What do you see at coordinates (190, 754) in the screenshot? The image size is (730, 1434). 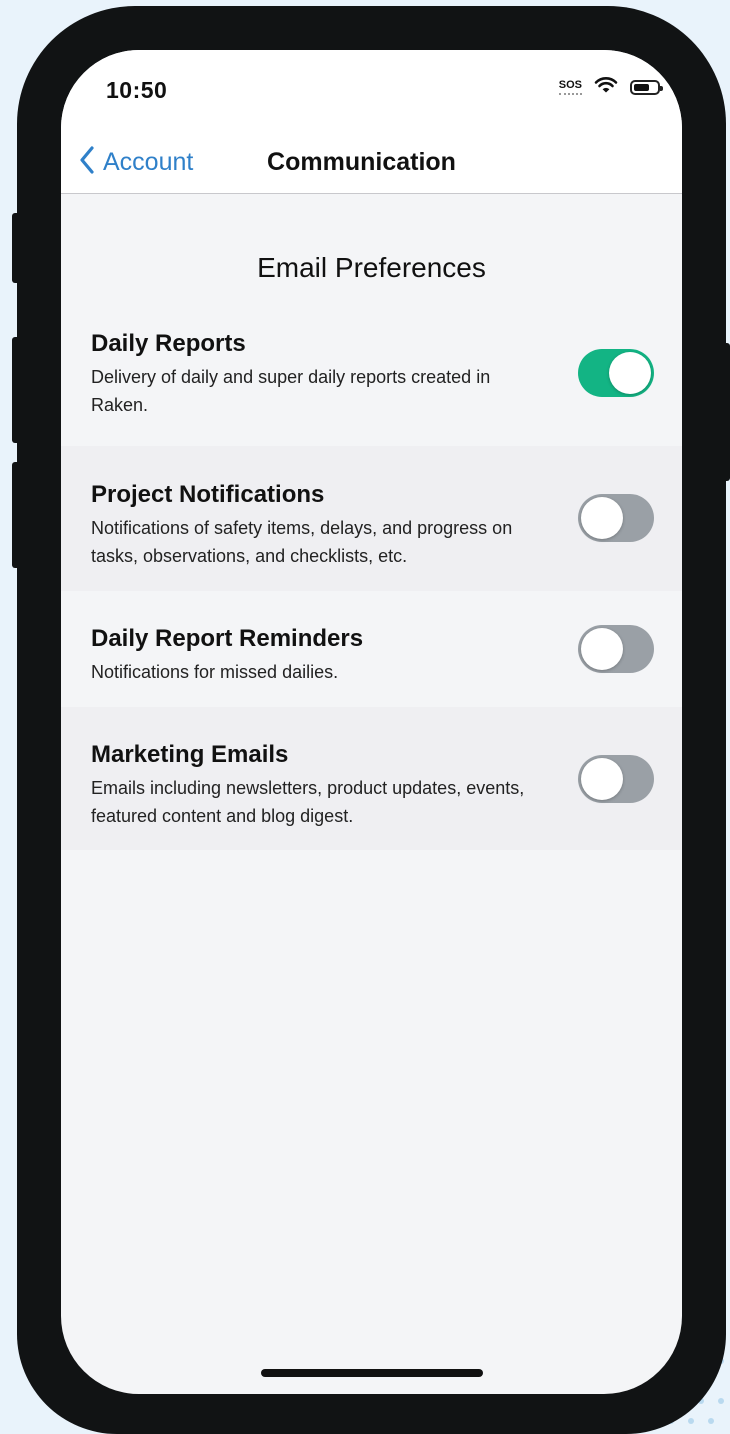 I see `preference-title: Marketing Emails` at bounding box center [190, 754].